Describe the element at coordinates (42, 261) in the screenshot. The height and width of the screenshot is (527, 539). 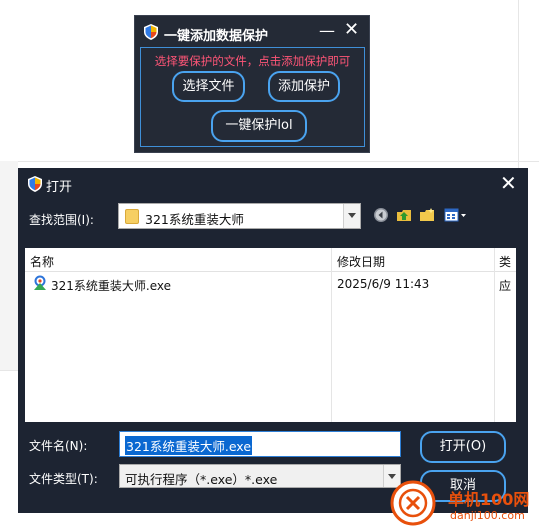
I see `column-name-header: 名称` at that location.